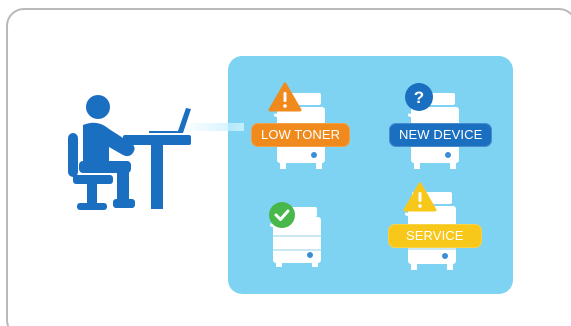 The image size is (571, 326). Describe the element at coordinates (282, 215) in the screenshot. I see `check-icon` at that location.